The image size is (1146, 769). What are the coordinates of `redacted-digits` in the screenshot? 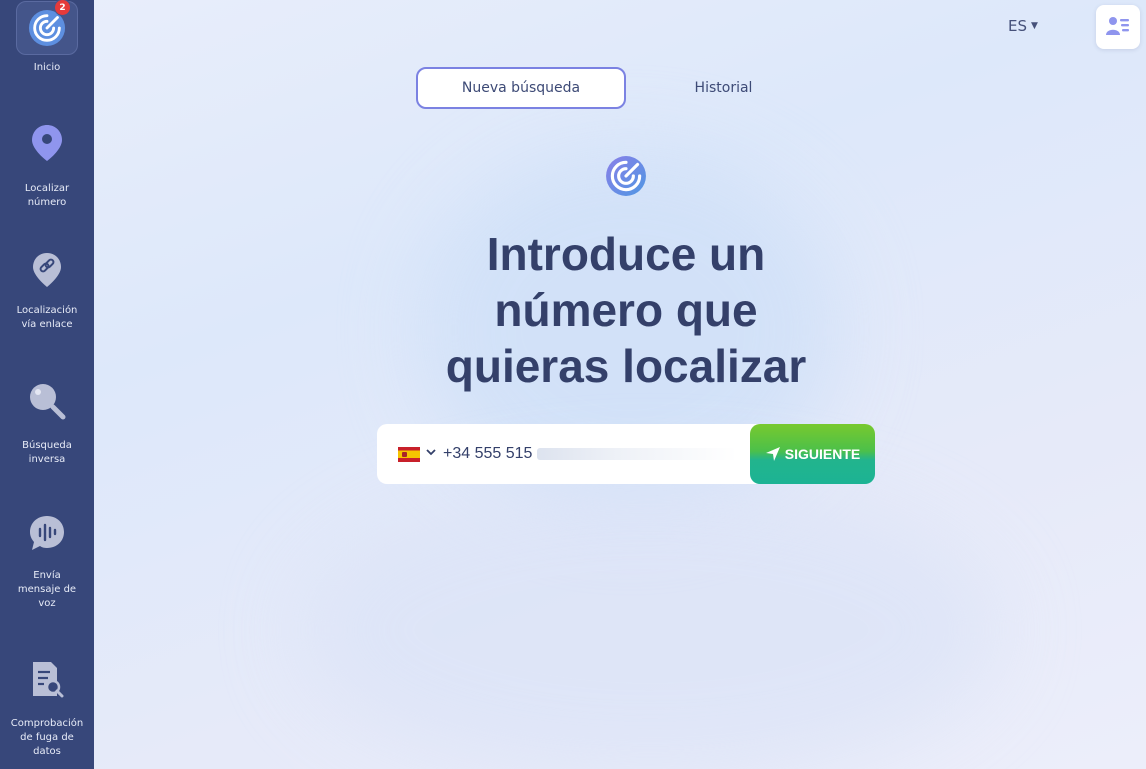 It's located at (637, 454).